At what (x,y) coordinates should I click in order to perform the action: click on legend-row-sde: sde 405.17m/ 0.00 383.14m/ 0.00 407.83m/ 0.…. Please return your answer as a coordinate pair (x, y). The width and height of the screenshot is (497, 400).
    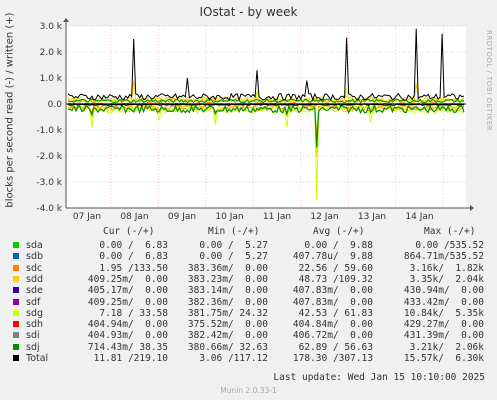
    Looking at the image, I should click on (248, 291).